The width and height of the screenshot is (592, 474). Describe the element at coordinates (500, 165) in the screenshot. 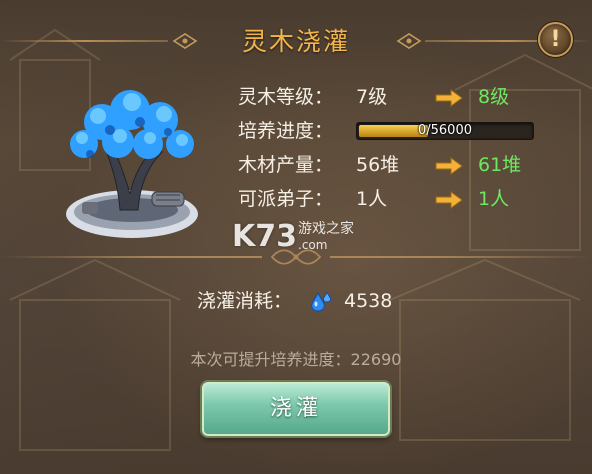

I see `wood-next-value: 61堆` at that location.